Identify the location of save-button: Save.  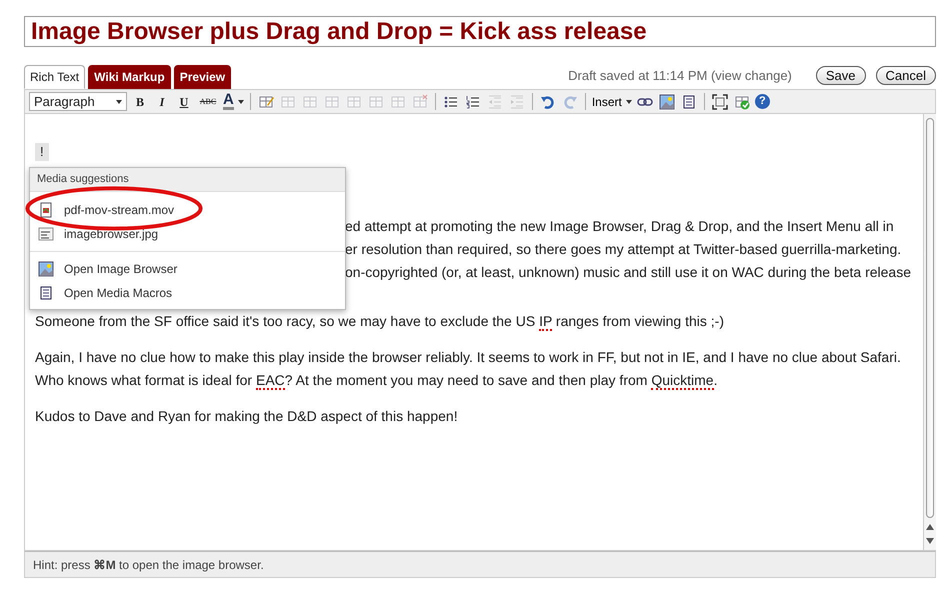
(841, 75).